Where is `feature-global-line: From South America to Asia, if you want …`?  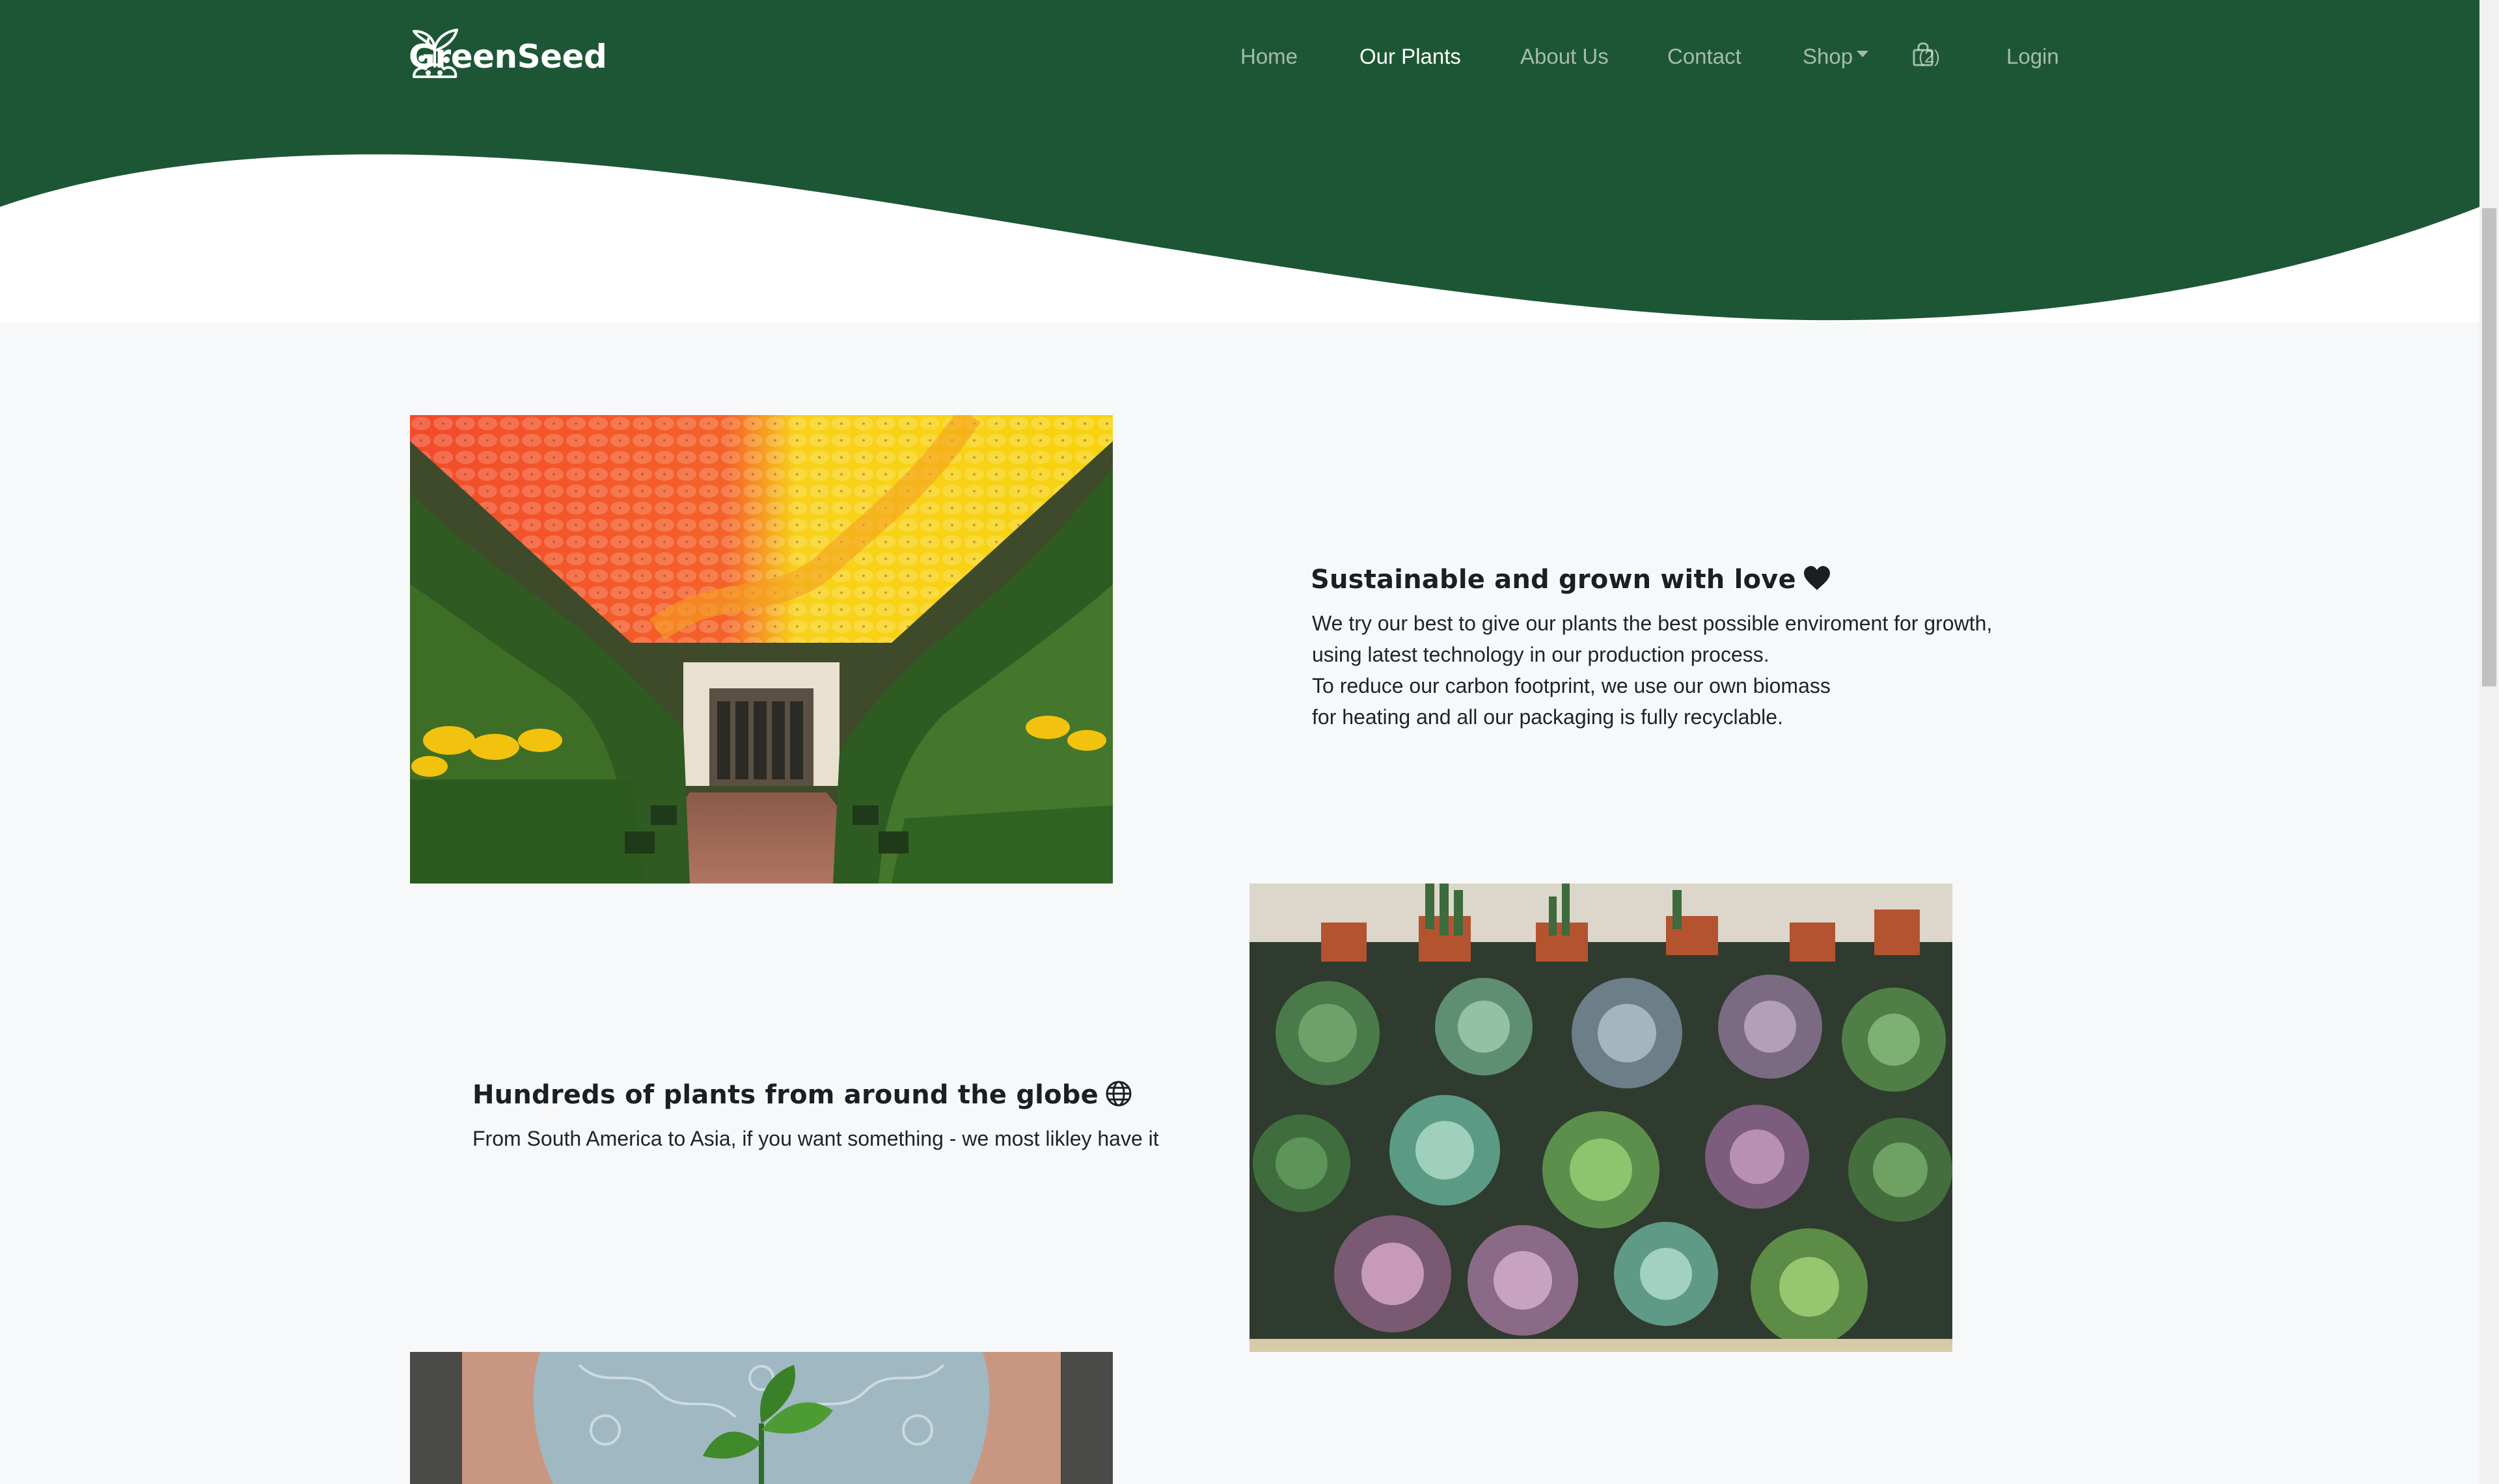
feature-global-line: From South America to Asia, if you want … is located at coordinates (815, 1138).